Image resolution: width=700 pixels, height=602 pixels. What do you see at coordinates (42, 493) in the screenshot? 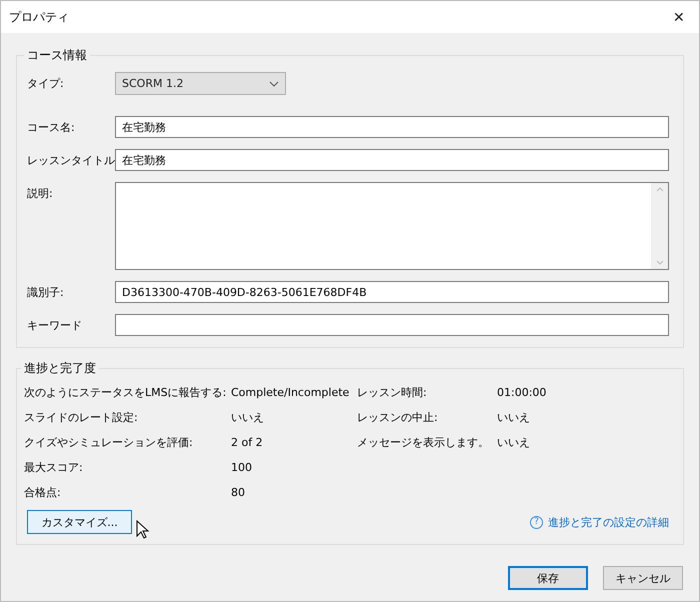
I see `setting-label: 合格点:` at bounding box center [42, 493].